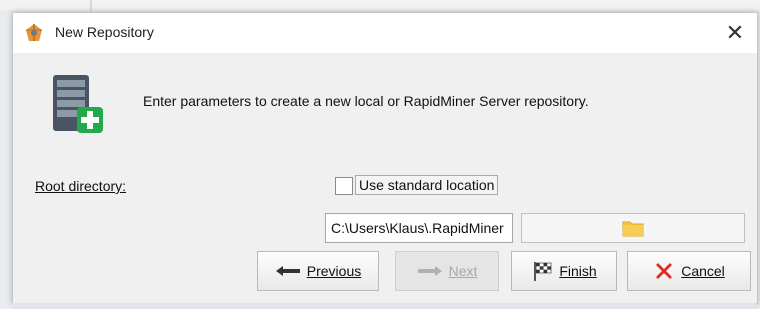 The height and width of the screenshot is (309, 760). Describe the element at coordinates (104, 32) in the screenshot. I see `dialog-title: New Repository` at that location.